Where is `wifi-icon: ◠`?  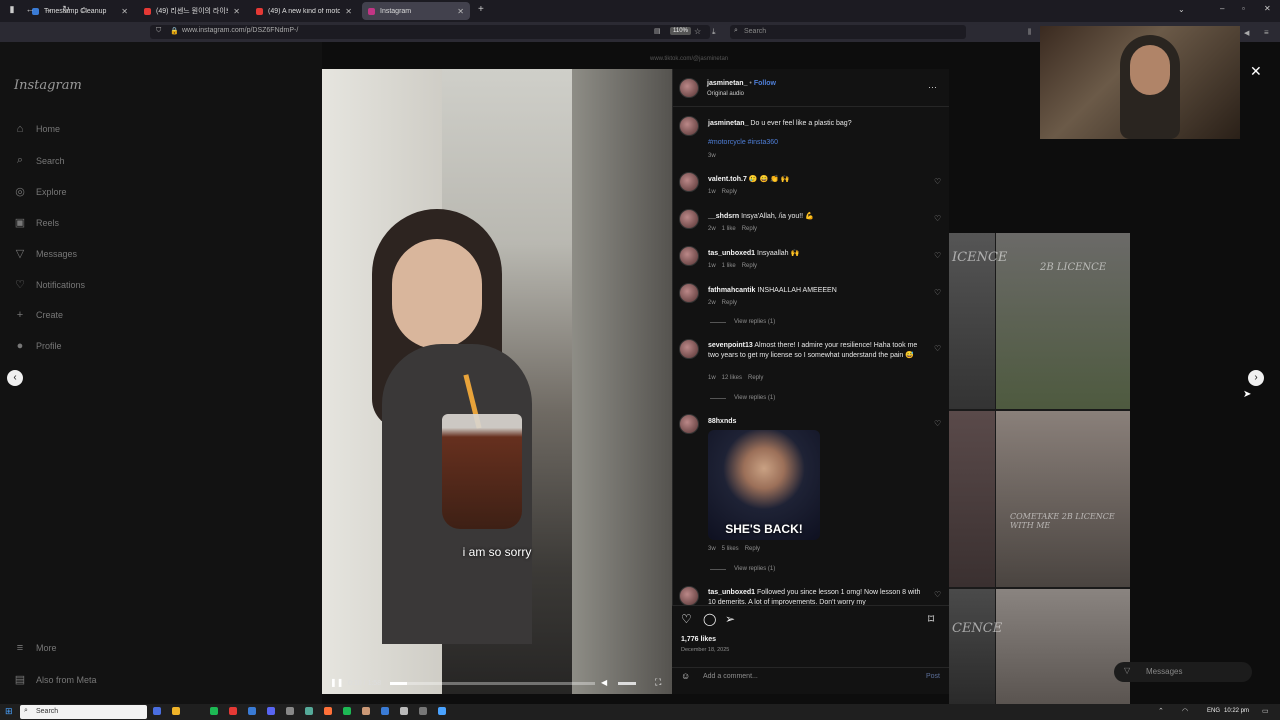 wifi-icon: ◠ is located at coordinates (1185, 711).